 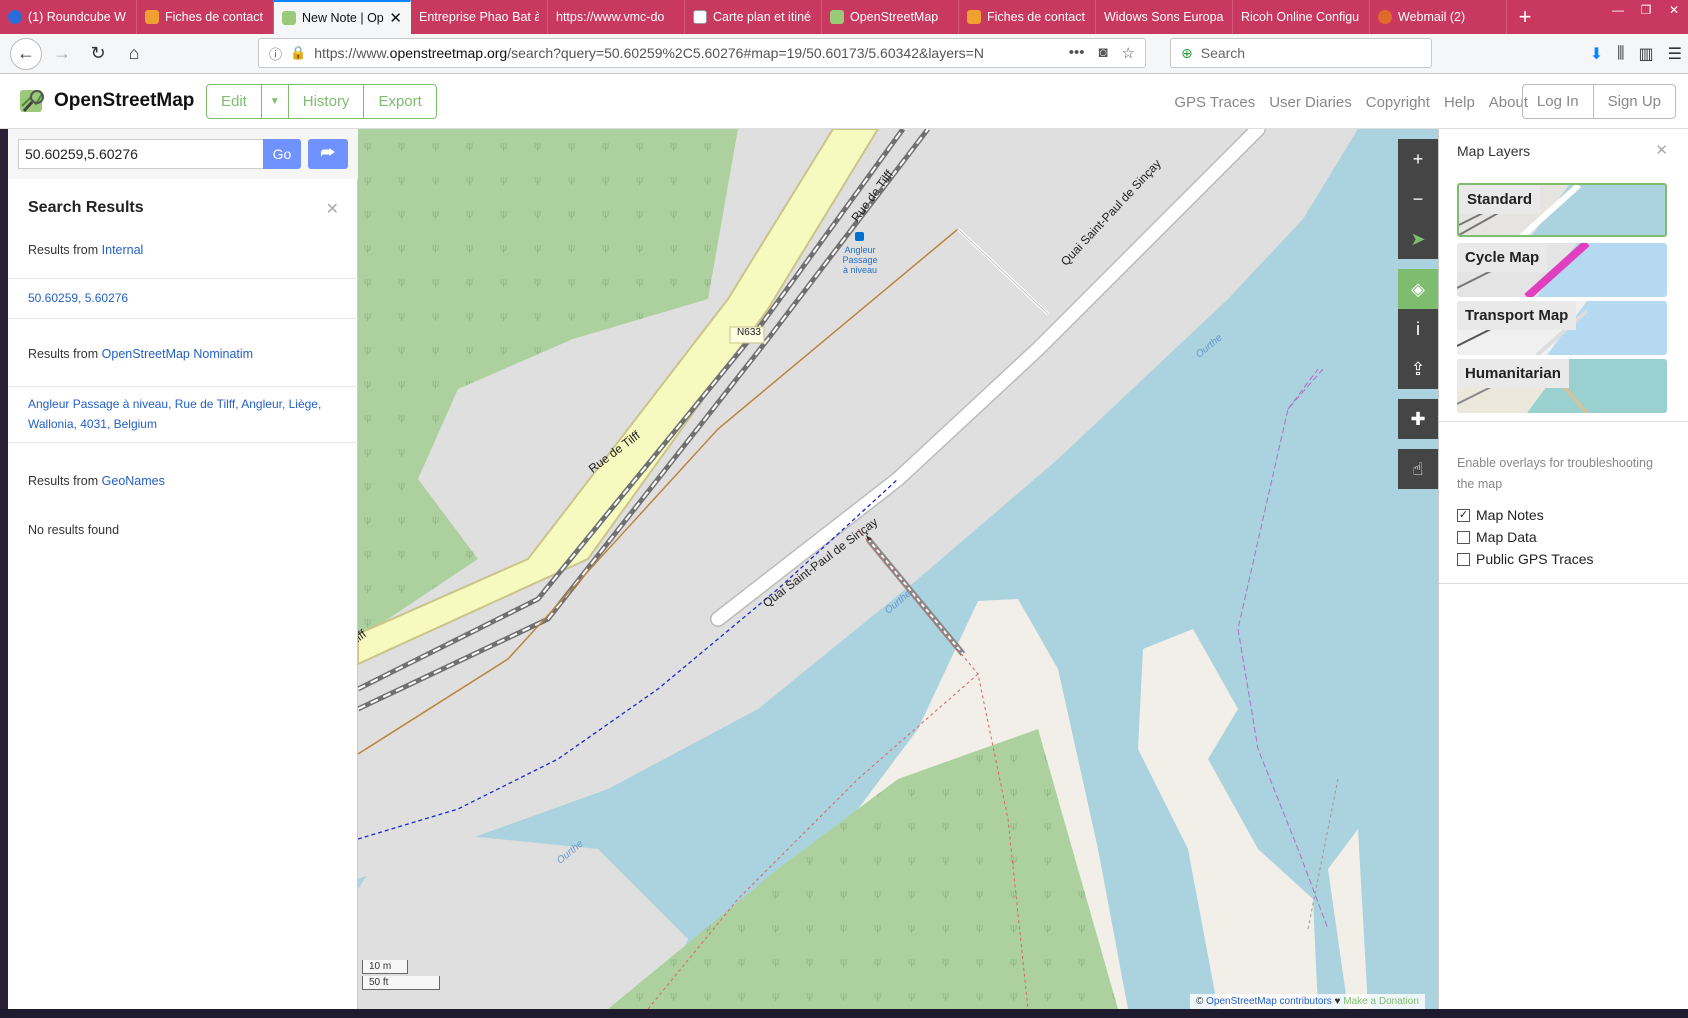 I want to click on layers-icon: ◈, so click(x=1418, y=288).